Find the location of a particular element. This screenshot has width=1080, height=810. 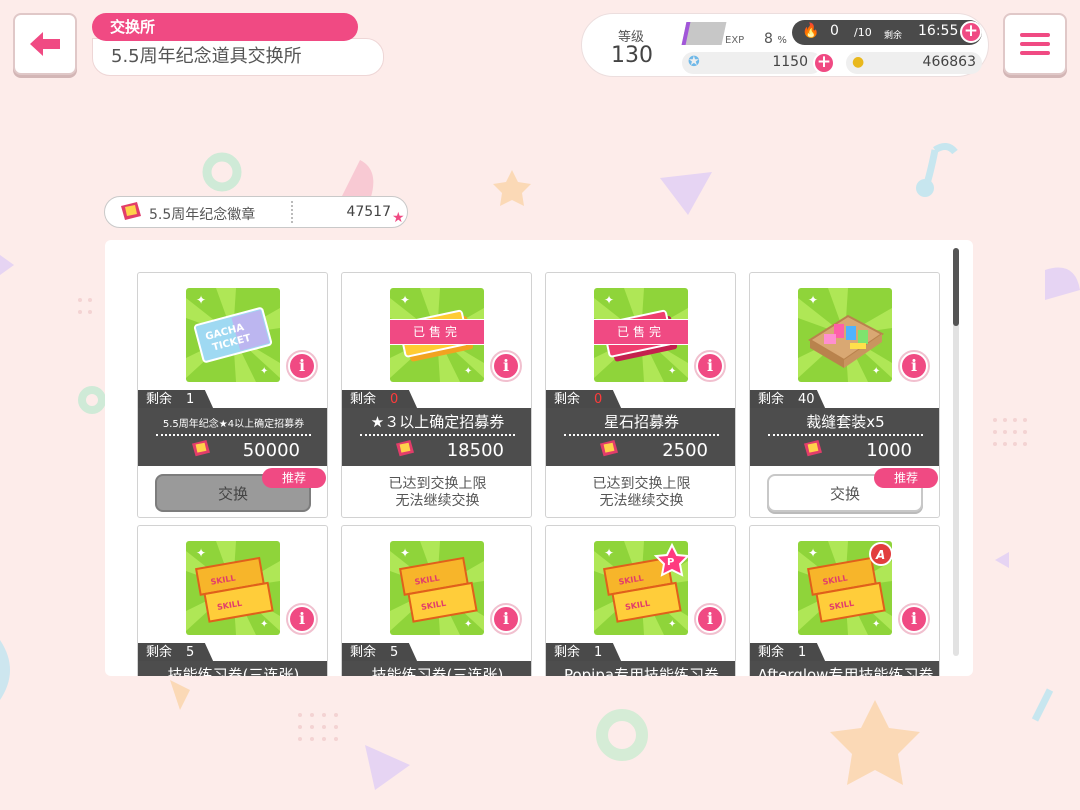

remaining-count: 40 is located at coordinates (806, 399).